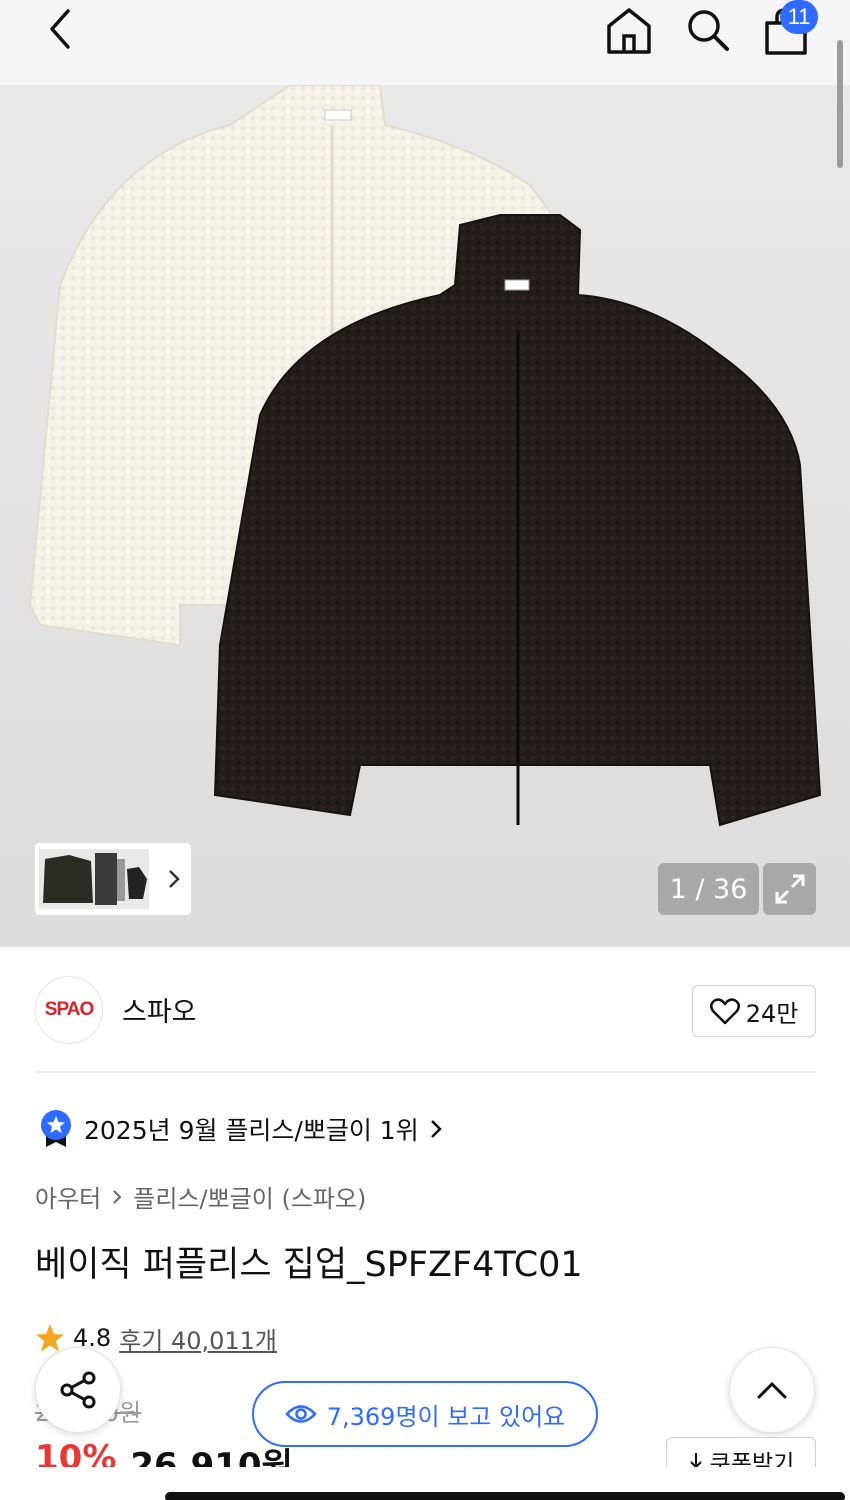 This screenshot has height=1500, width=850. I want to click on home-icon, so click(629, 31).